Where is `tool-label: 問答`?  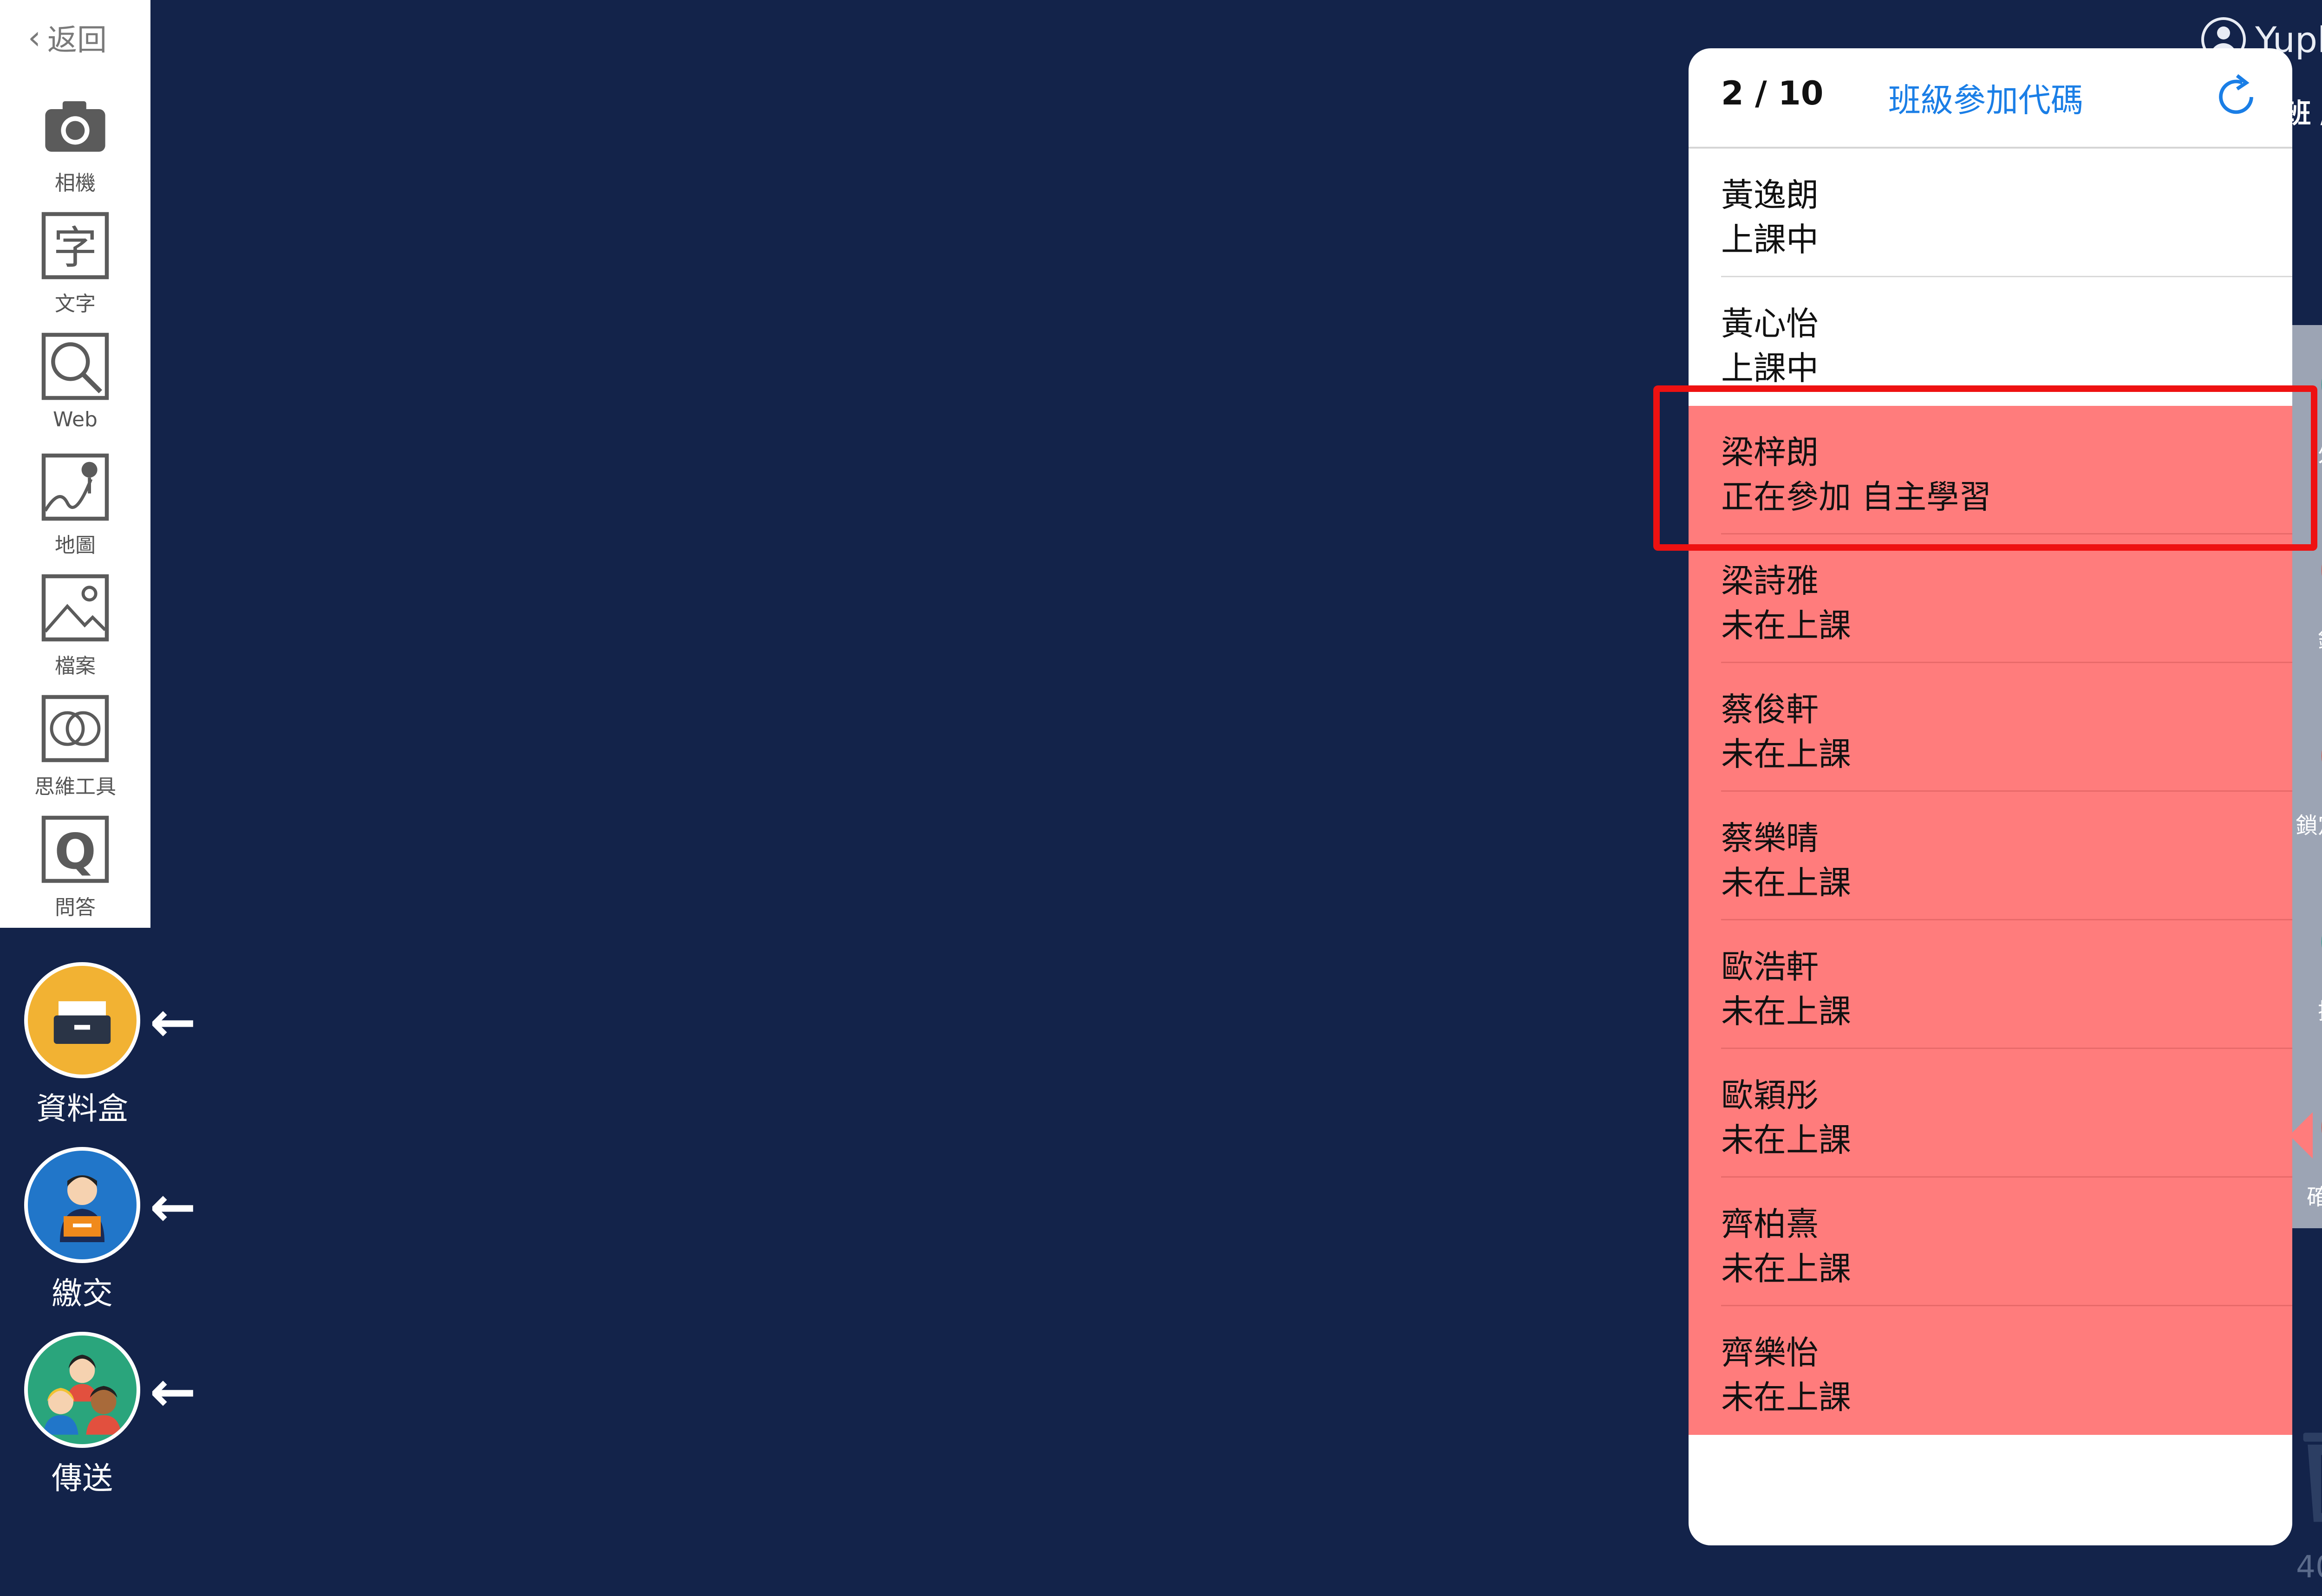 tool-label: 問答 is located at coordinates (75, 907).